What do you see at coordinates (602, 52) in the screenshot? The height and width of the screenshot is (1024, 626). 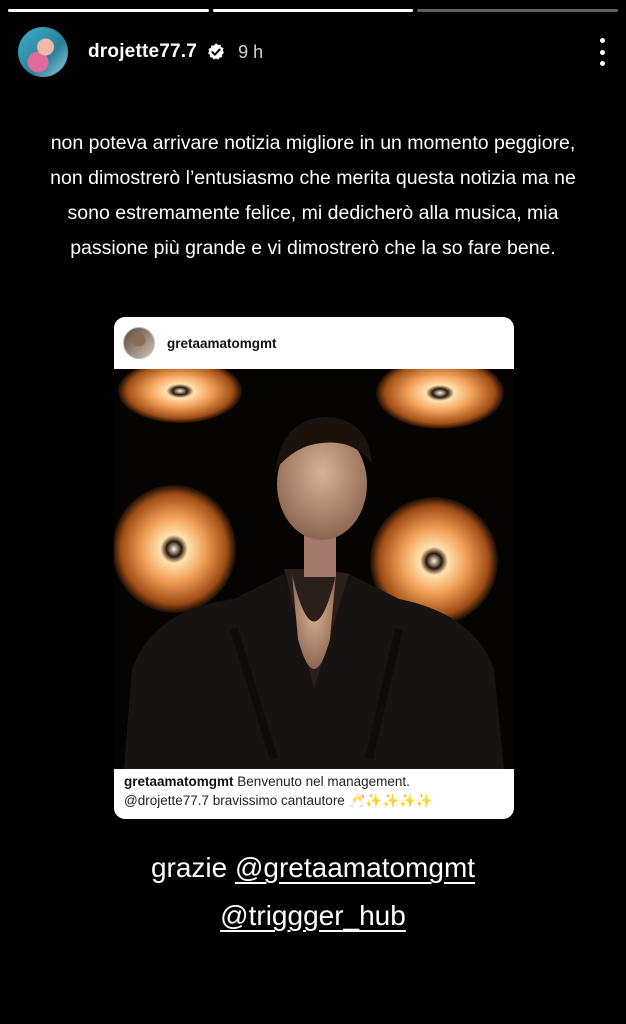 I see `more-vertical-icon` at bounding box center [602, 52].